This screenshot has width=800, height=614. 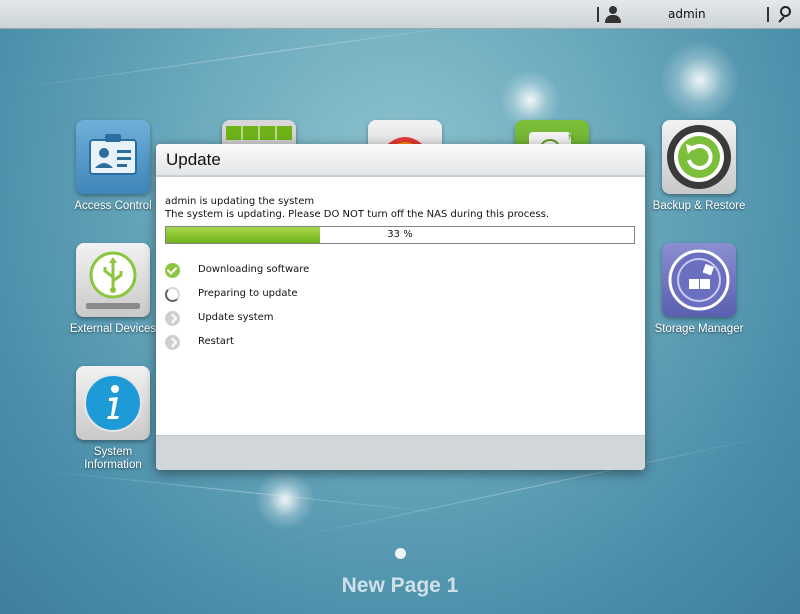 I want to click on background-streak, so click(x=248, y=492).